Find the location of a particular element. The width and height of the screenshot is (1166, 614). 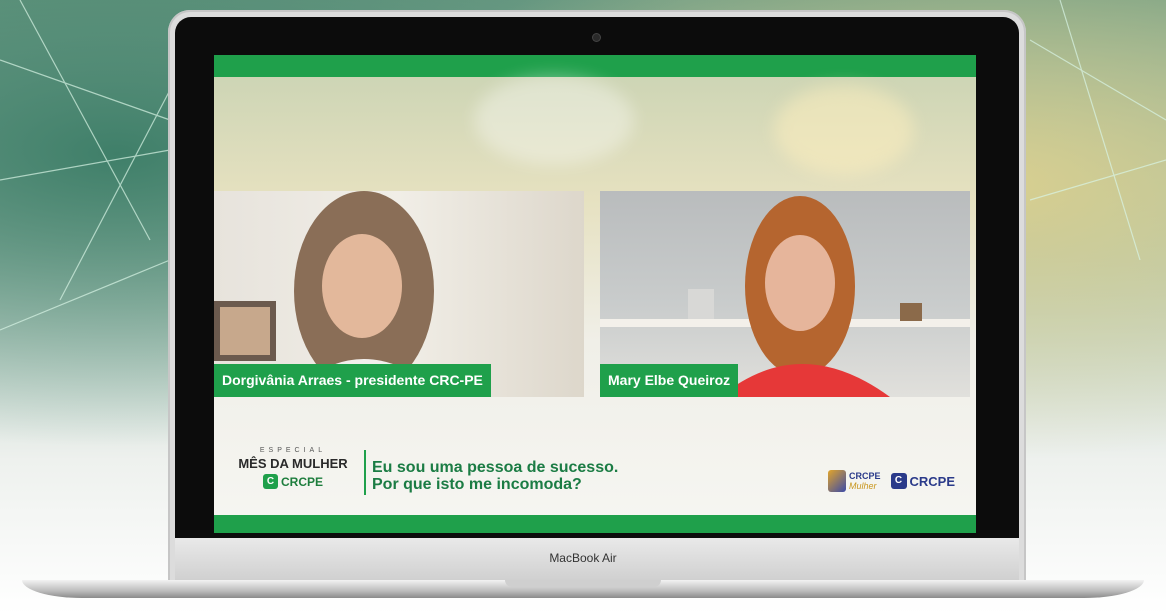

laptop-model-label: MacBook Air is located at coordinates (583, 558).